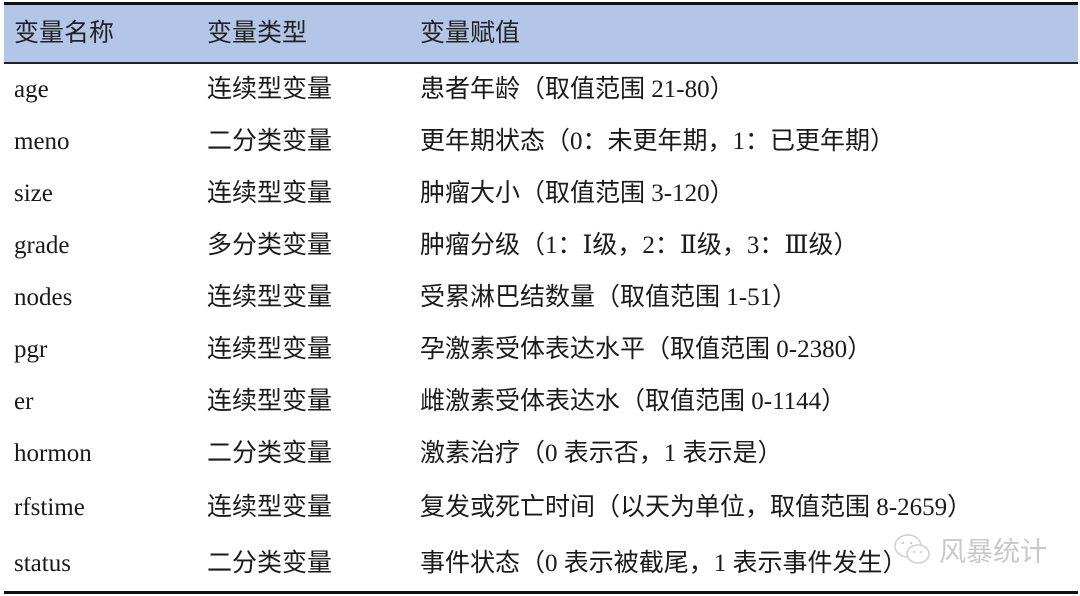 The width and height of the screenshot is (1080, 596). I want to click on watermark-text: 风暴统计, so click(993, 552).